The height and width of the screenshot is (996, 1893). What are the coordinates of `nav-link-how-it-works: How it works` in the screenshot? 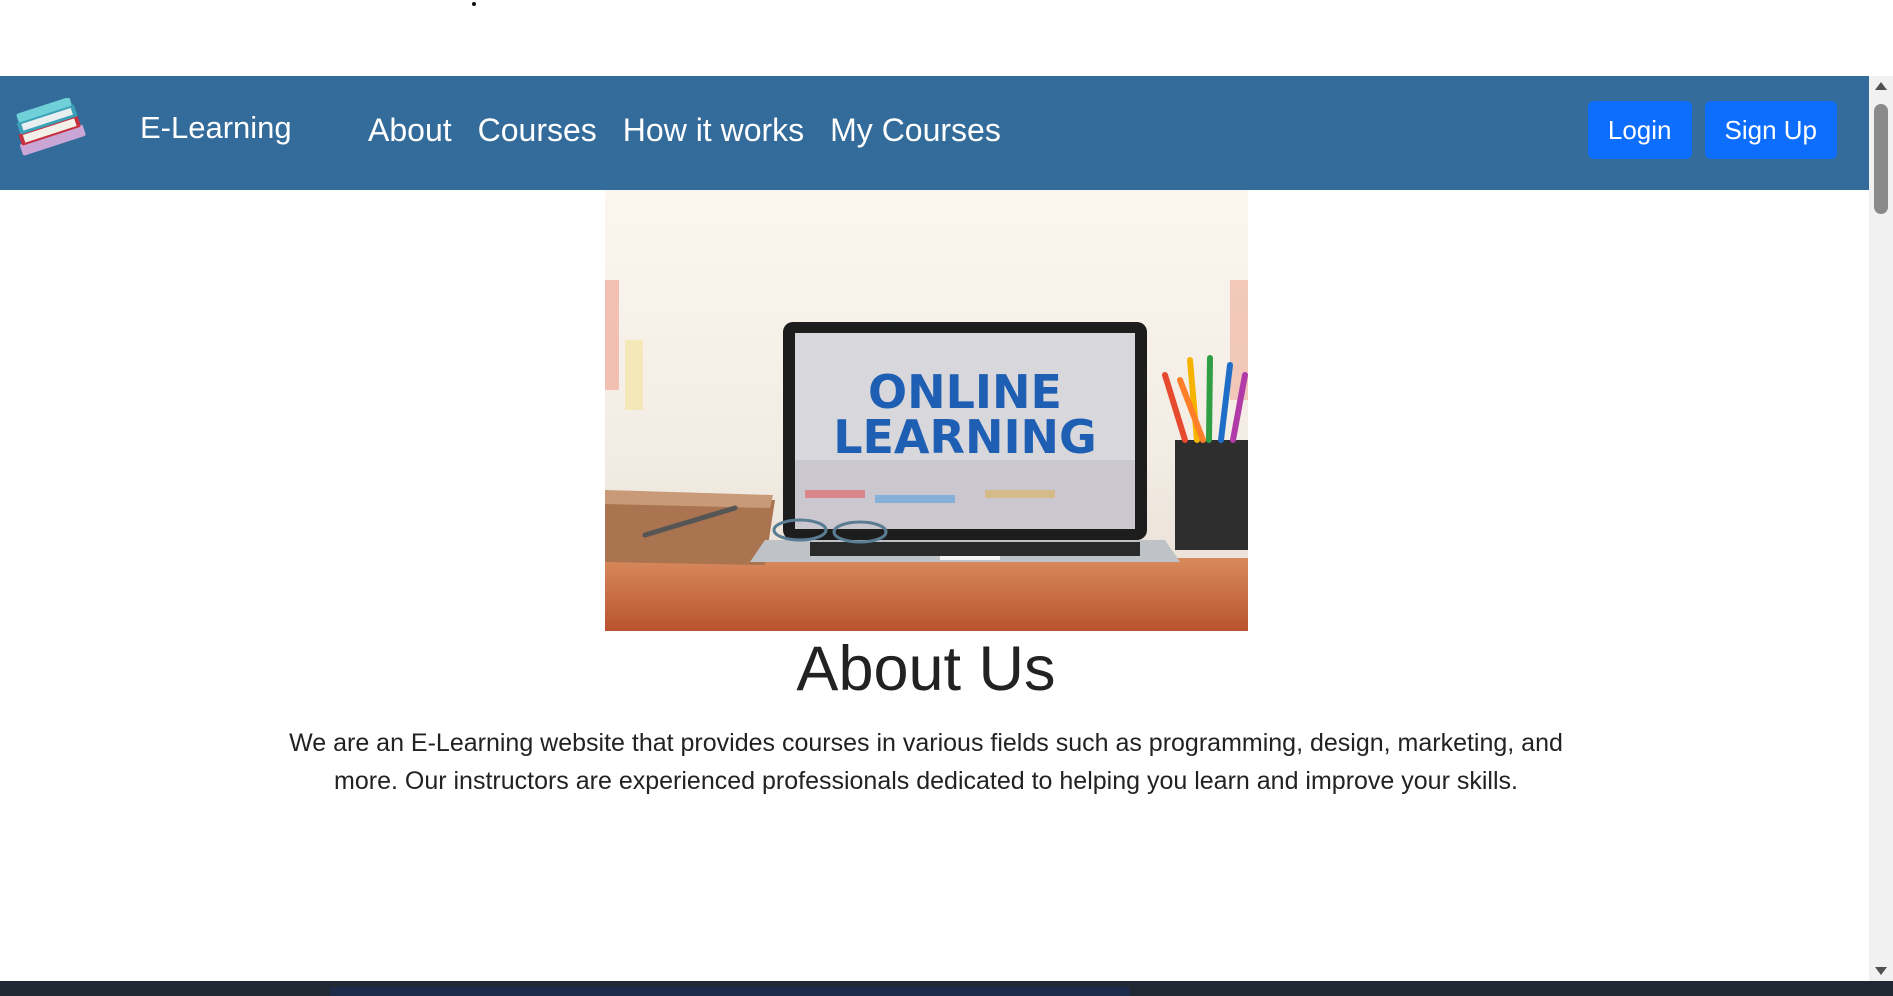 It's located at (713, 130).